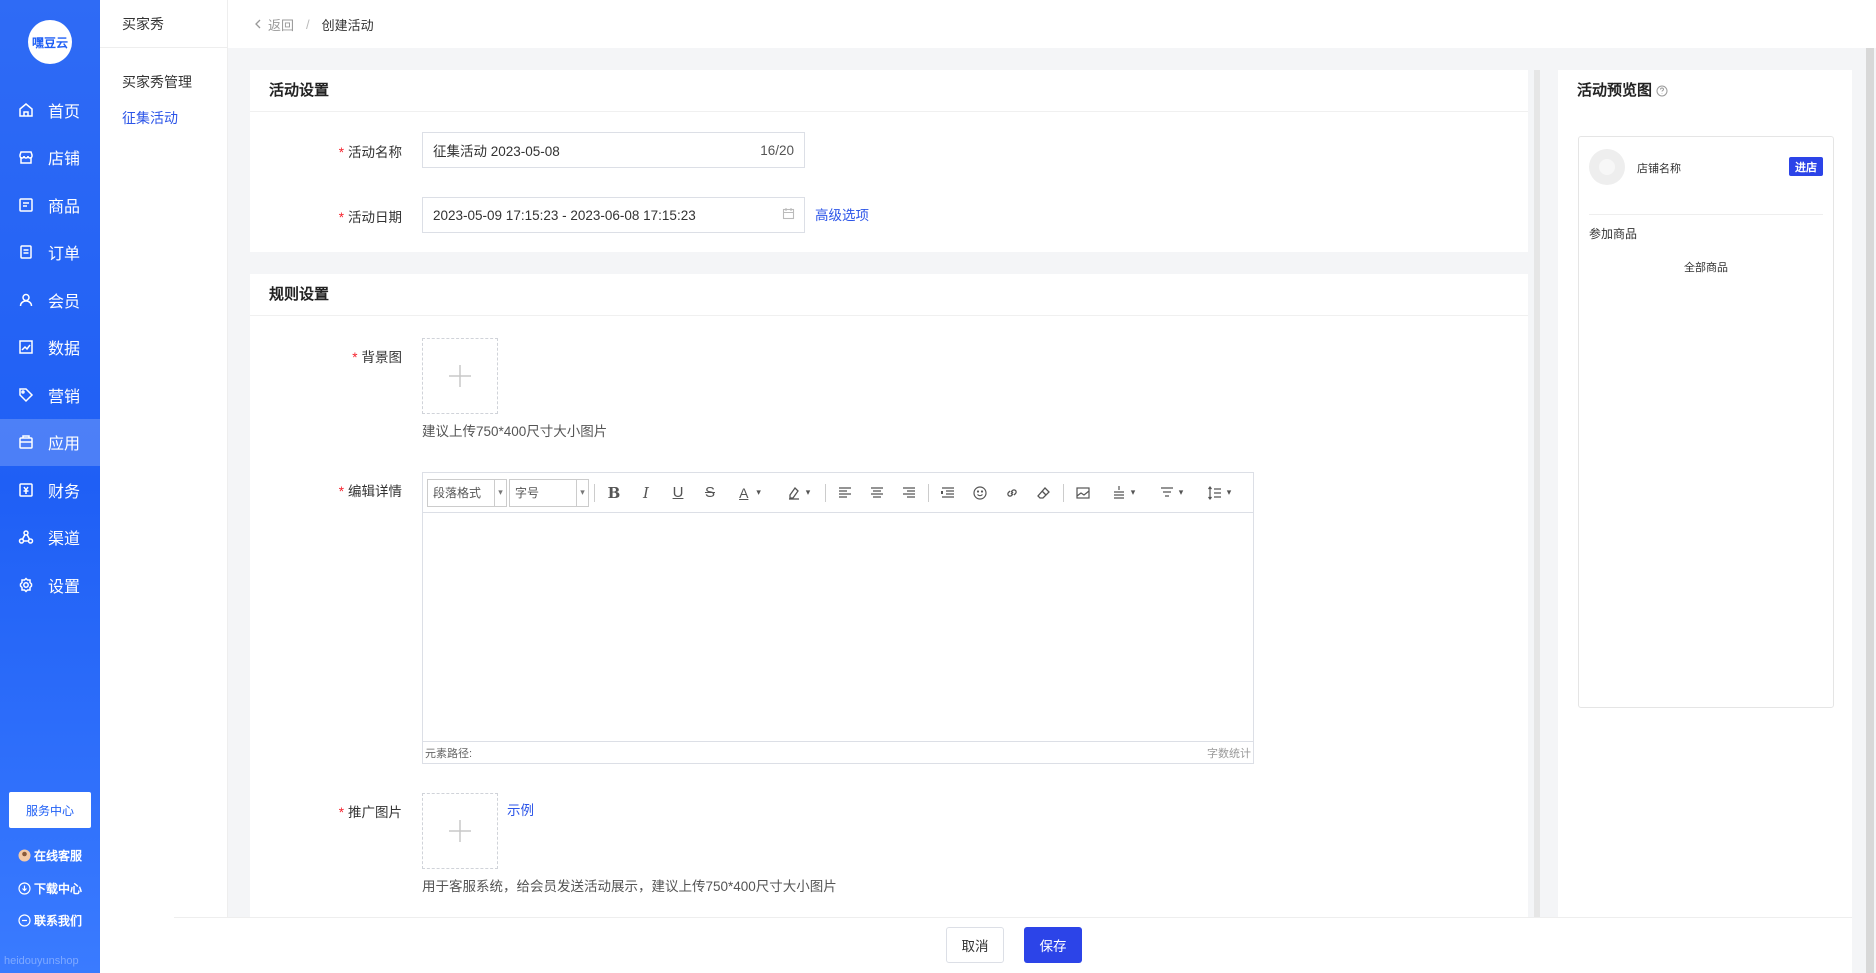 This screenshot has height=973, width=1876. I want to click on editor-toolbar: 段落格式 ▾ 字号 ▾ B I U S A ▾ ▾ ▾ ▾ ▾, so click(838, 493).